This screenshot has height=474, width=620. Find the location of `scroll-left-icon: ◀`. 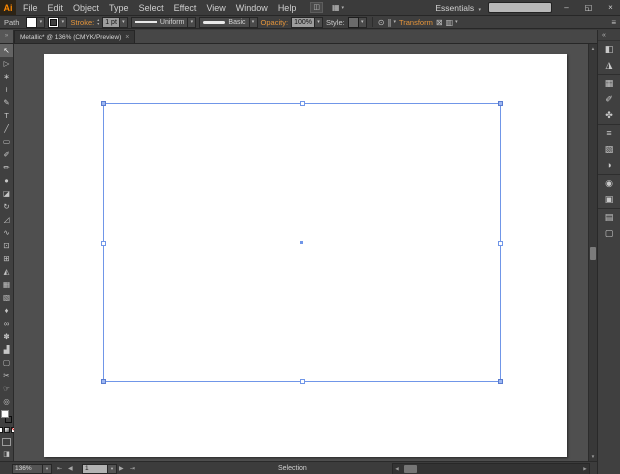

scroll-left-icon: ◀ is located at coordinates (397, 469).